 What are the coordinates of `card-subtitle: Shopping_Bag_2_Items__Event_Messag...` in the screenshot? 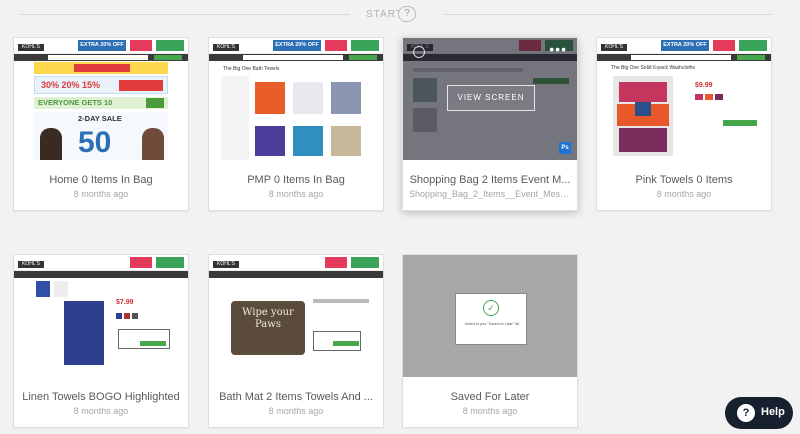 It's located at (490, 194).